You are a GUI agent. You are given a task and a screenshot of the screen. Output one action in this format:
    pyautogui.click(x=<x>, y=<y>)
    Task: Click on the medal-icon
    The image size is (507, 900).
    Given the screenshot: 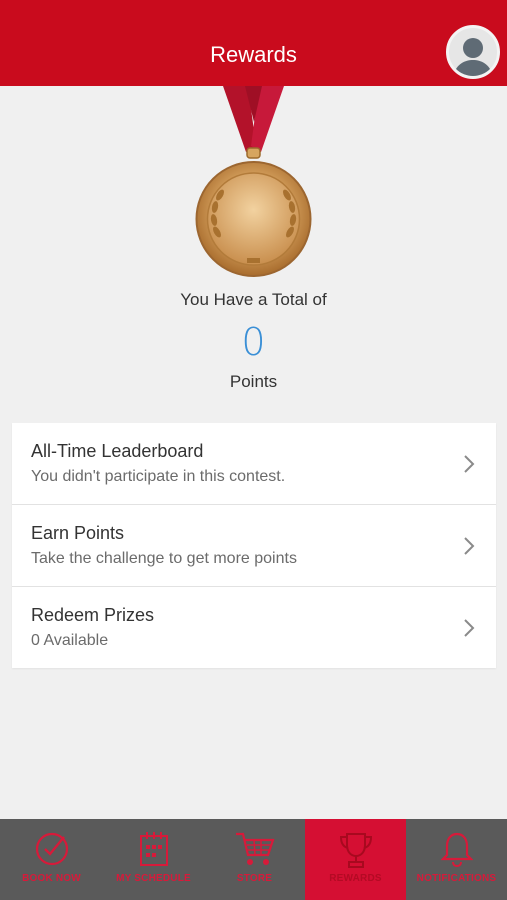 What is the action you would take?
    pyautogui.click(x=253, y=181)
    